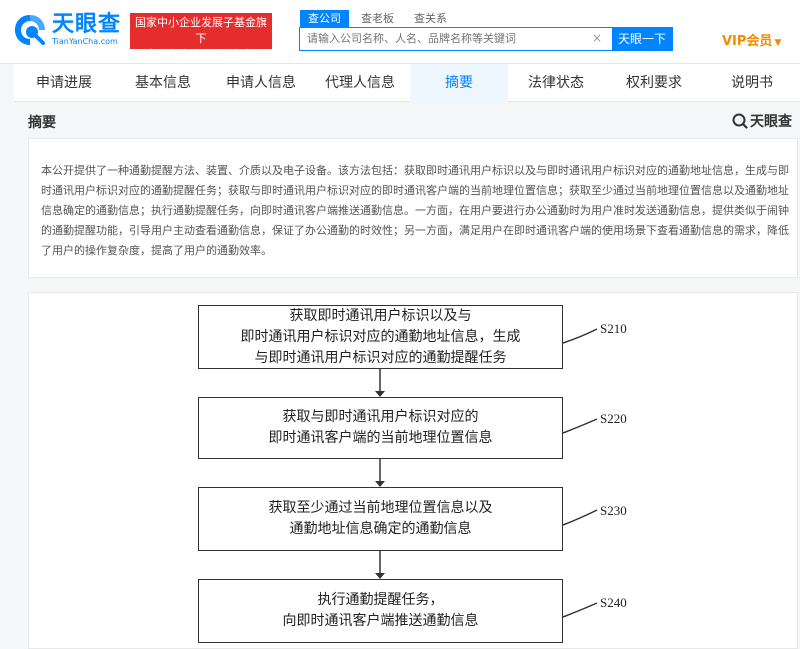 This screenshot has width=800, height=649. I want to click on flow-step-s230: 获取至少通过当前地理位置信息以及 通勤地址信息确定的通勤信息, so click(380, 519).